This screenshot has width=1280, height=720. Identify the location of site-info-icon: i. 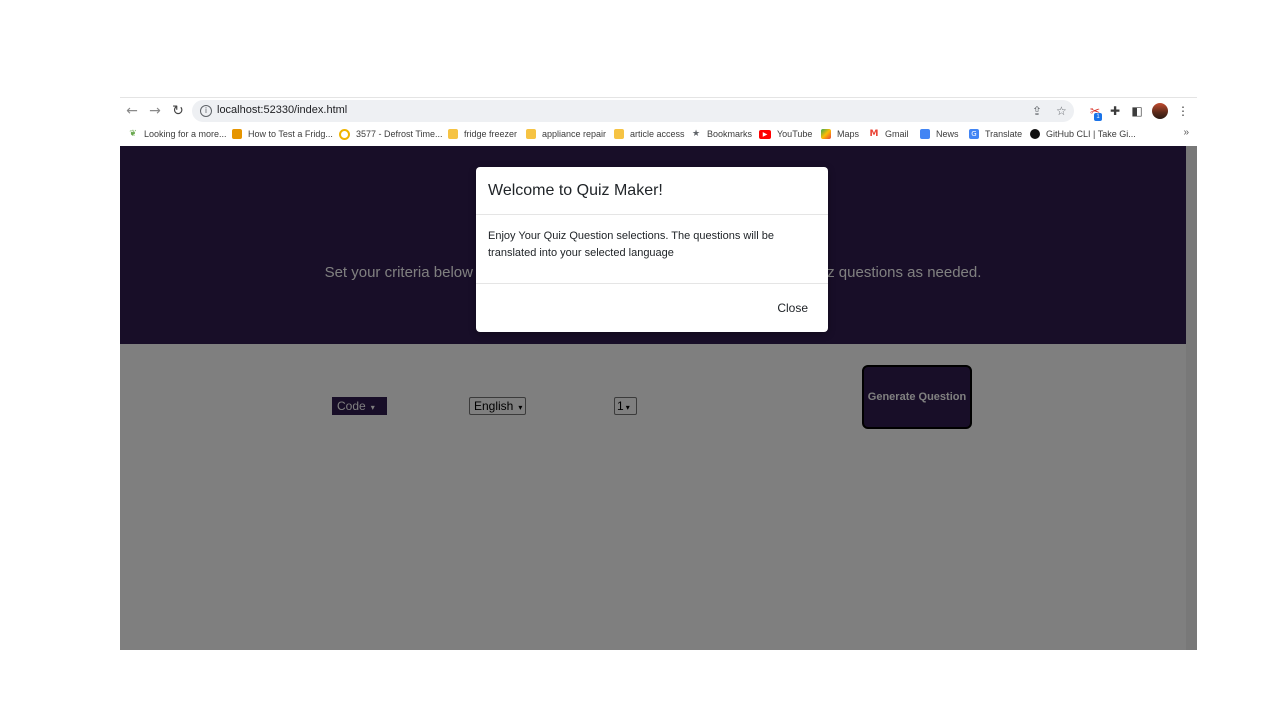
(206, 111).